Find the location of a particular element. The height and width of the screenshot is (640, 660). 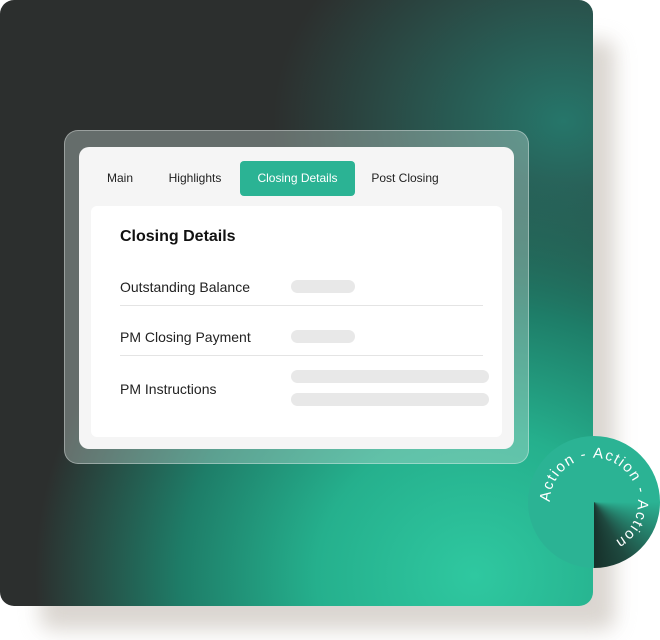

section-title: Closing Details is located at coordinates (178, 236).